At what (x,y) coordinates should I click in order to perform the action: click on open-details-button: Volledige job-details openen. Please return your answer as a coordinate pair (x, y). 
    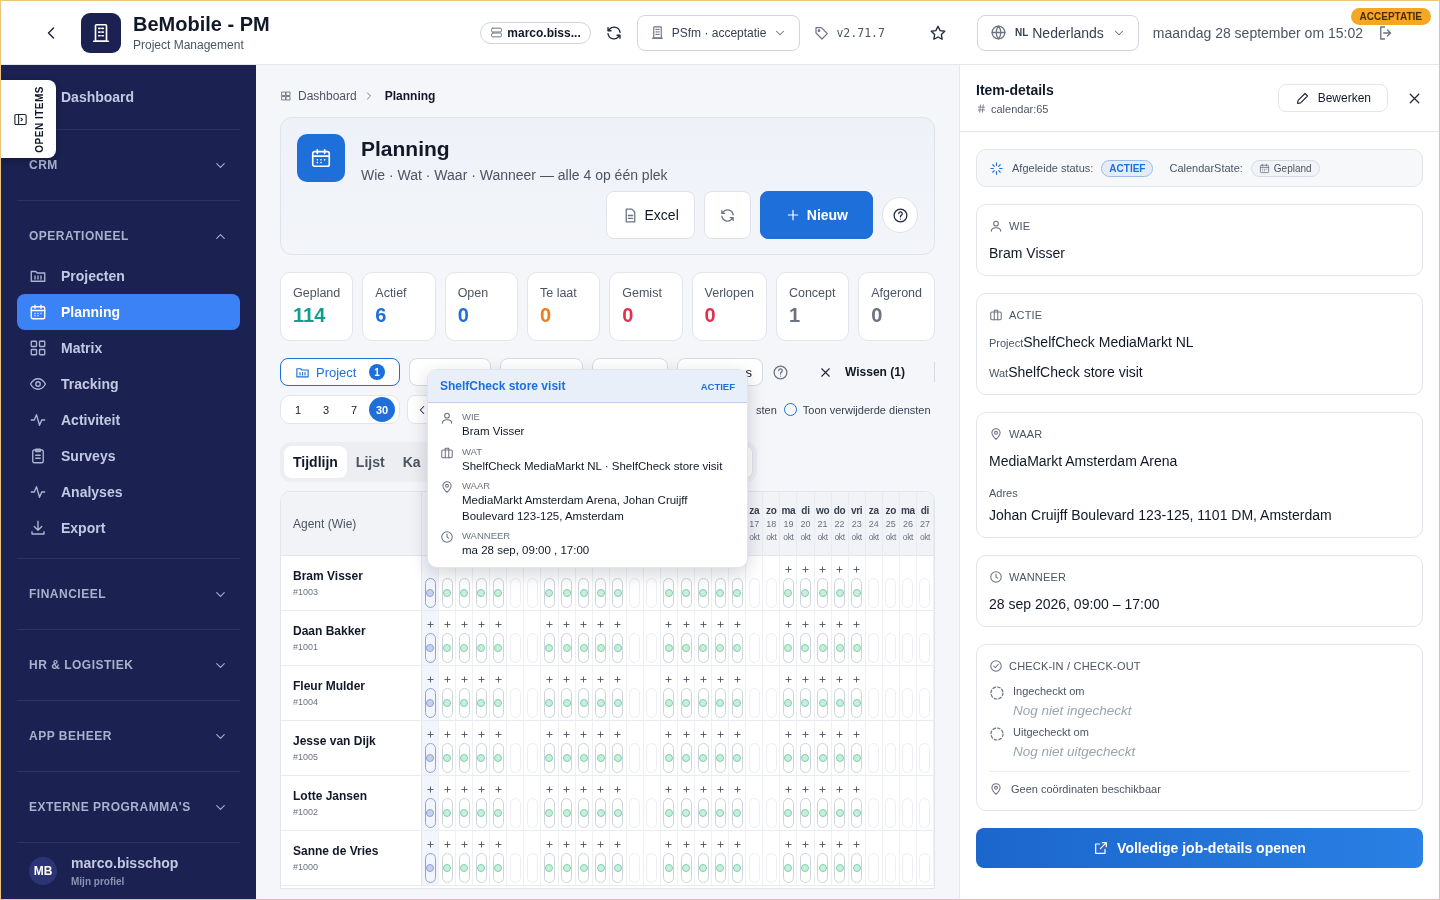
    Looking at the image, I should click on (1199, 848).